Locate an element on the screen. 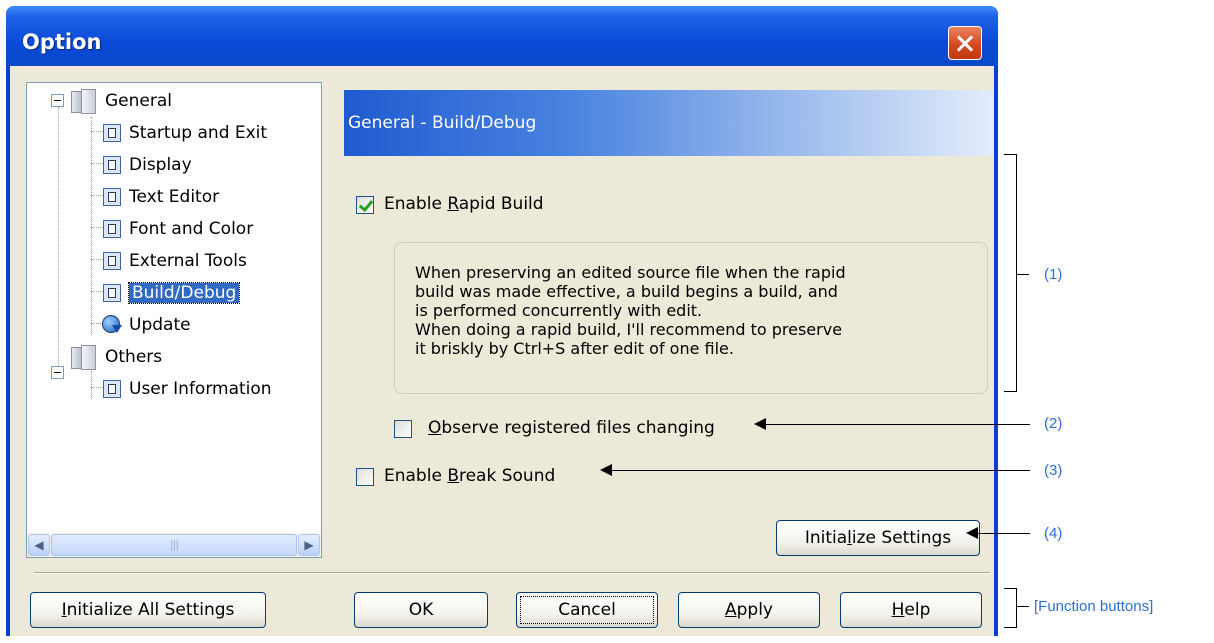 The height and width of the screenshot is (643, 1214). annotation-bracket-function is located at coordinates (1010, 608).